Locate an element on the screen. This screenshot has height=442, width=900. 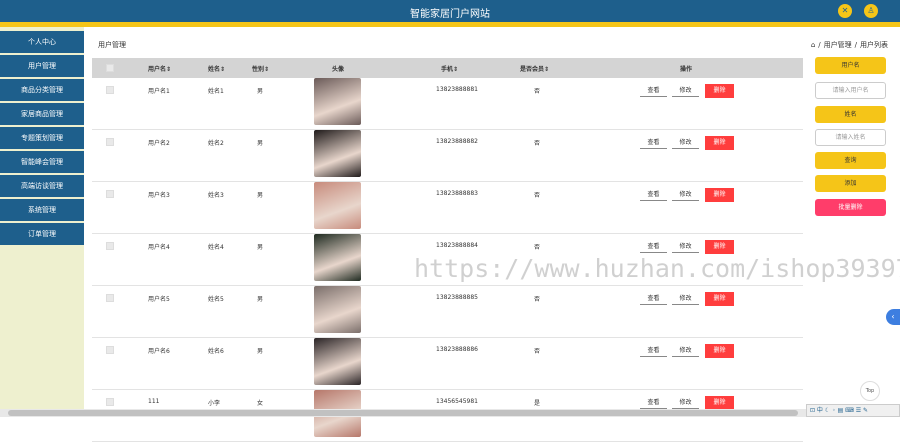
cell-name: 姓名1 is located at coordinates (216, 91).